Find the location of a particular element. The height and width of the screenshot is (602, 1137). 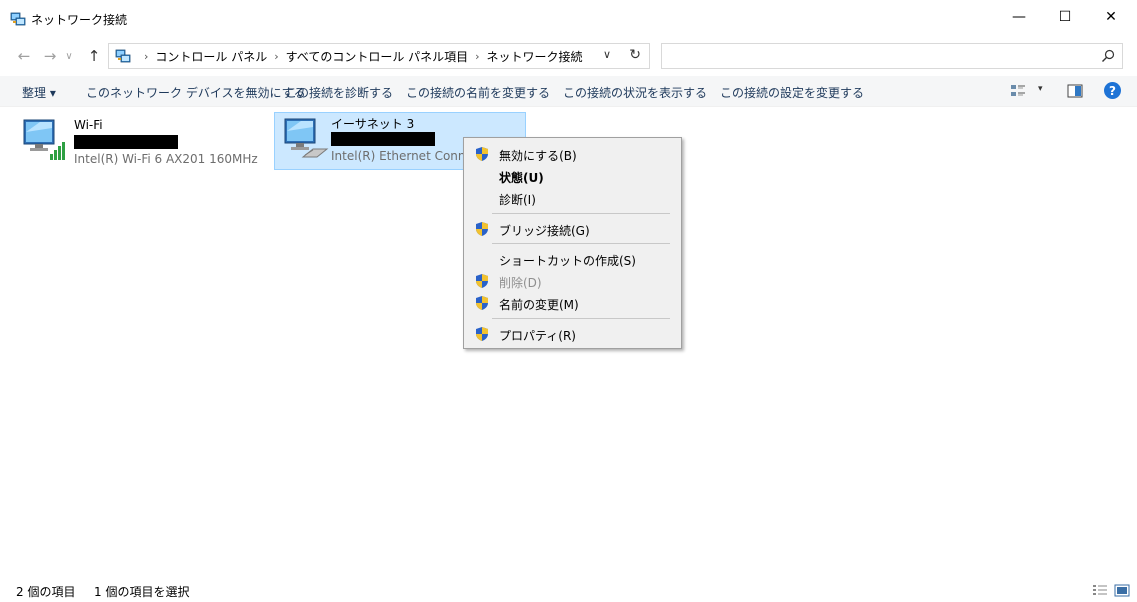

menu-item-rename: 名前の変更(M) is located at coordinates (572, 303).